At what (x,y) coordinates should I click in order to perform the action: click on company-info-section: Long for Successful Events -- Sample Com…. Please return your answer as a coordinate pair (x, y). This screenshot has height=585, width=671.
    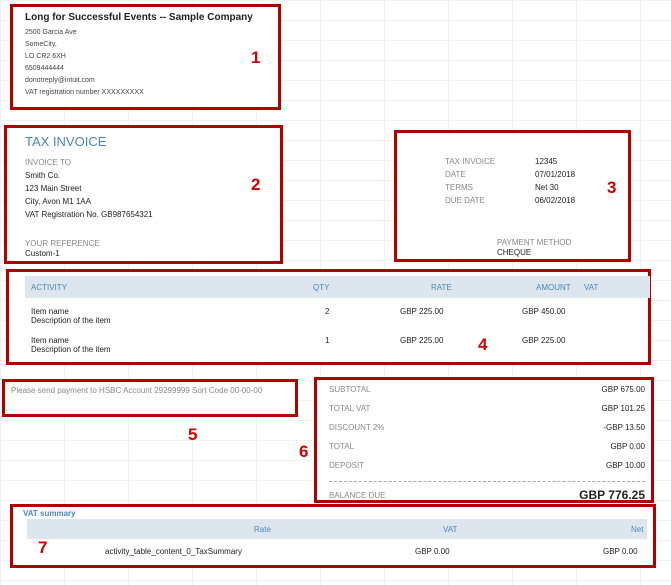
    Looking at the image, I should click on (145, 57).